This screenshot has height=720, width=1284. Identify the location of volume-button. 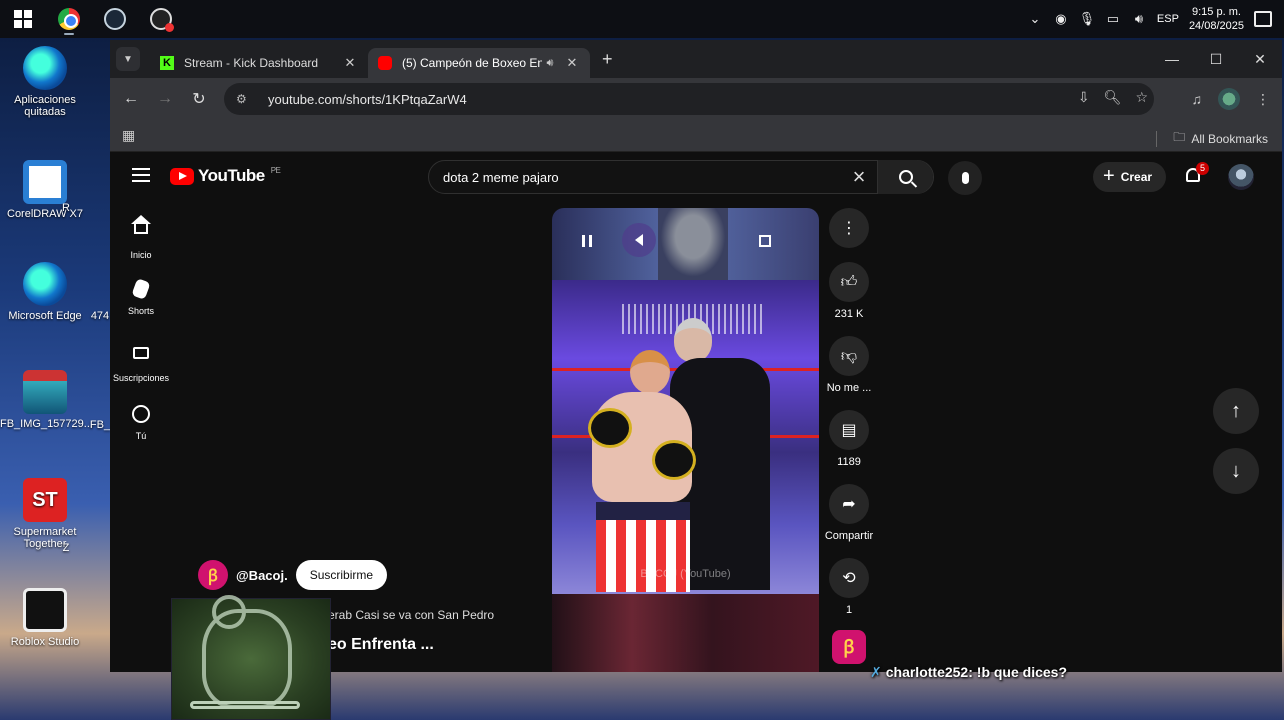
(639, 240).